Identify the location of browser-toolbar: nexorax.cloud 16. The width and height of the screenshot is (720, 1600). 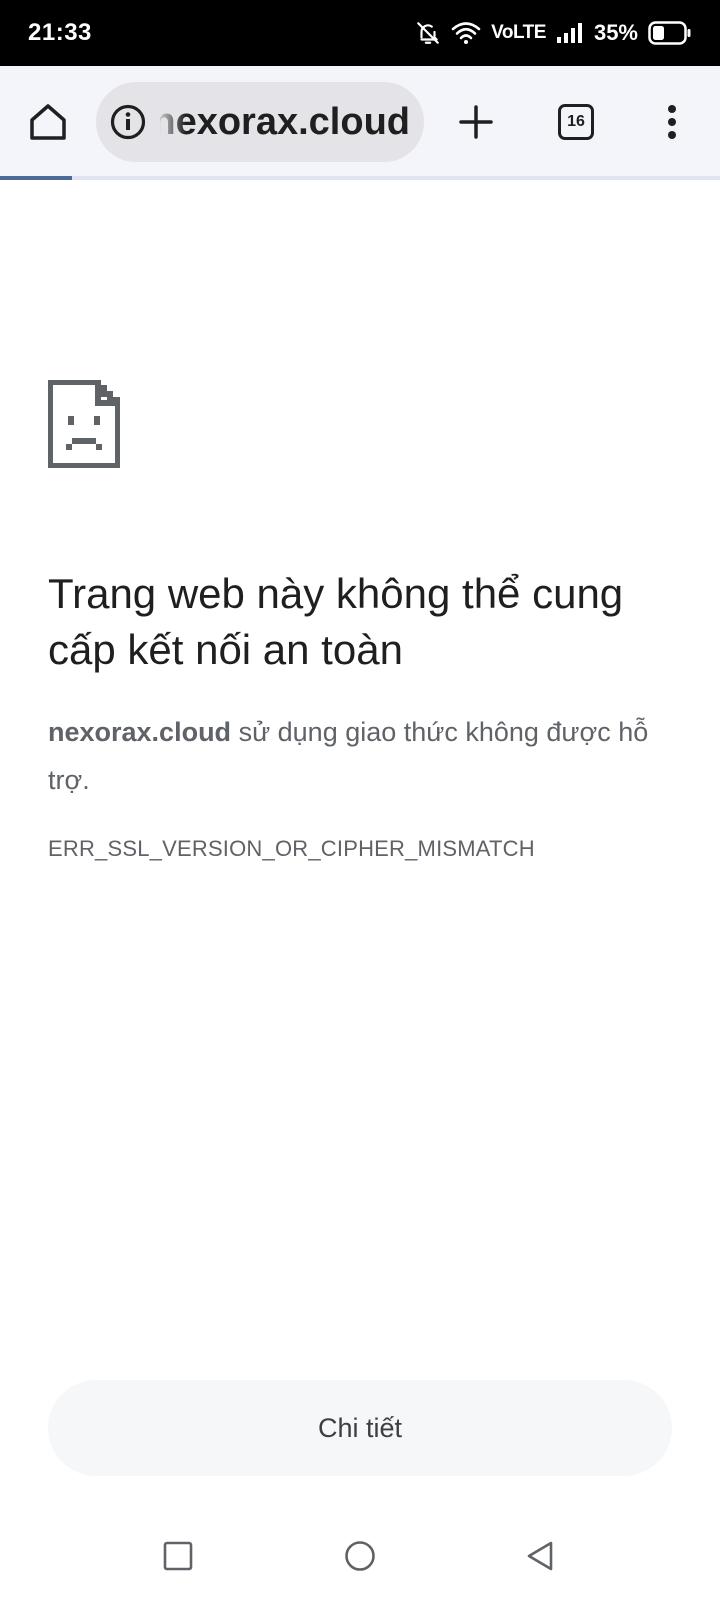
(360, 121).